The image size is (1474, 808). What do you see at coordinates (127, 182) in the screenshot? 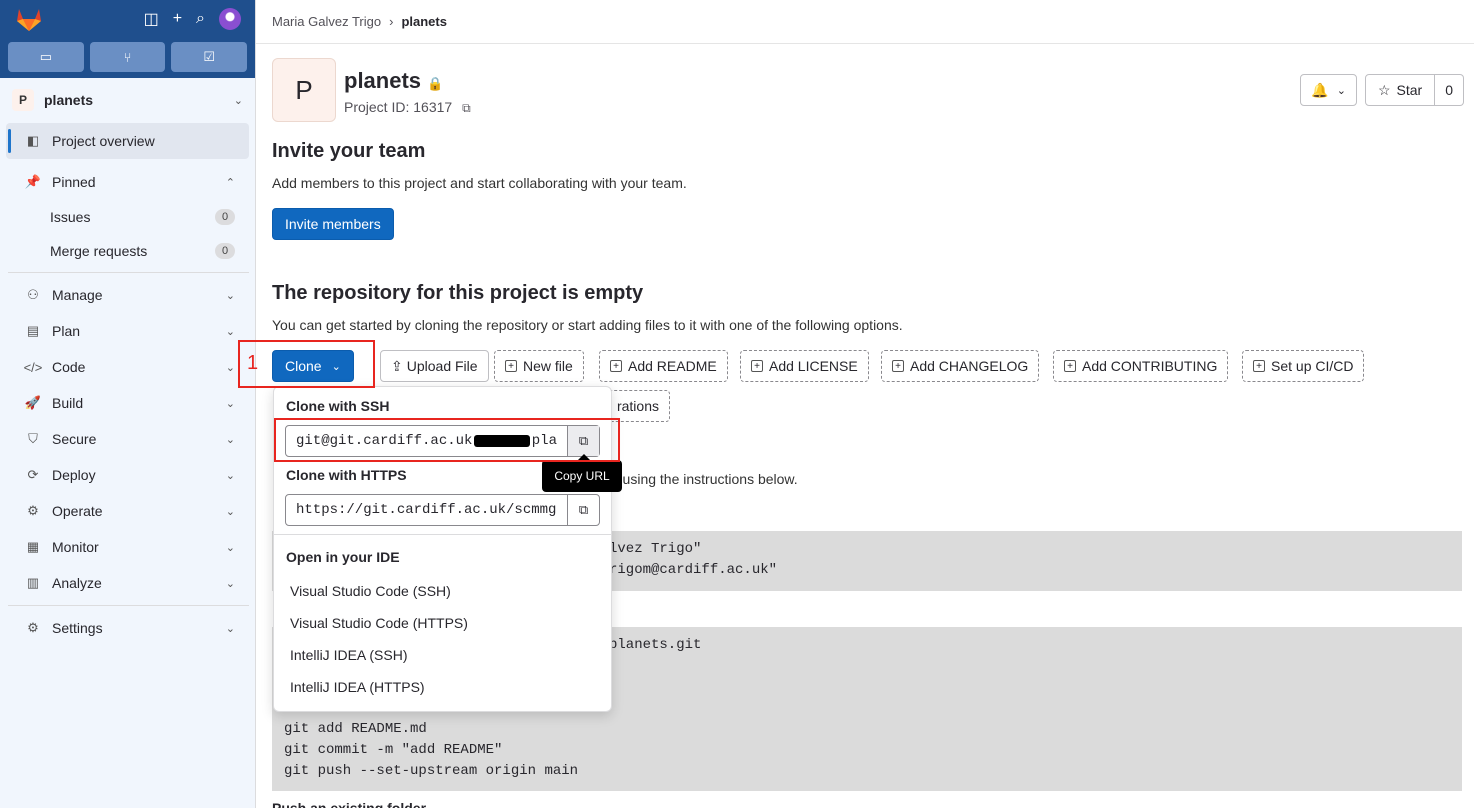
I see `sidebar-item-pinned: 📌 Pinned ⌃` at bounding box center [127, 182].